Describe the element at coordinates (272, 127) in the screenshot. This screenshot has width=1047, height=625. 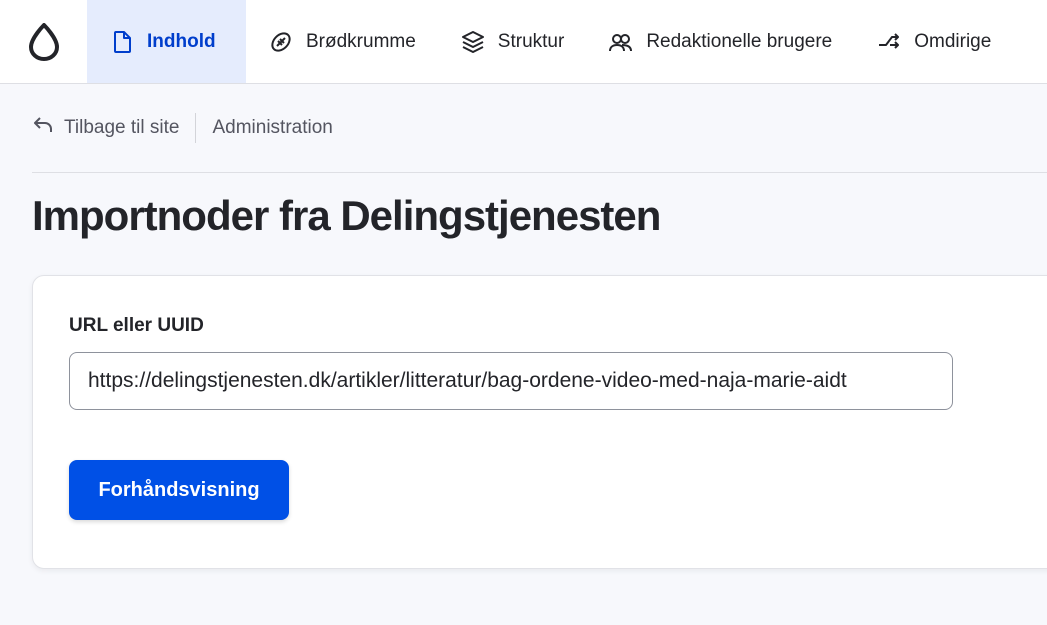
I see `breadcrumb-current: Administration` at that location.